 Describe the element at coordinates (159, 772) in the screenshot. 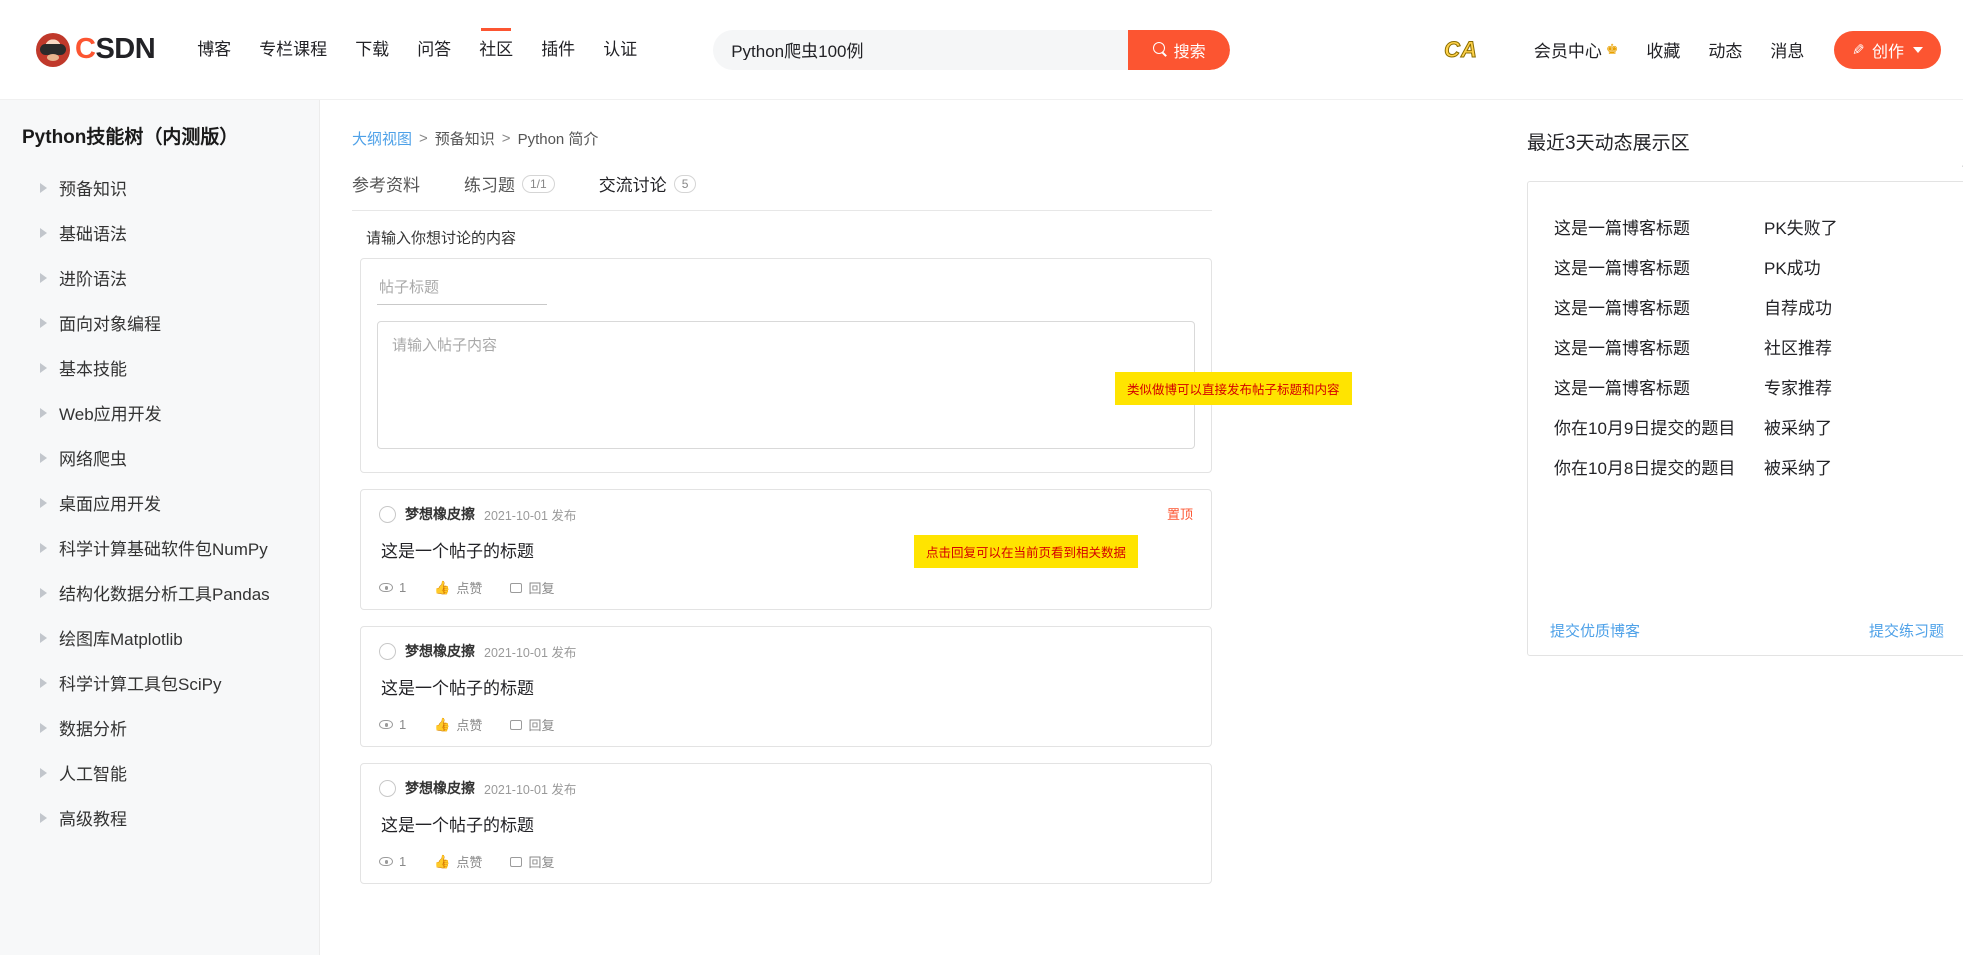

I see `sidebar-item-ai: 人工智能` at that location.